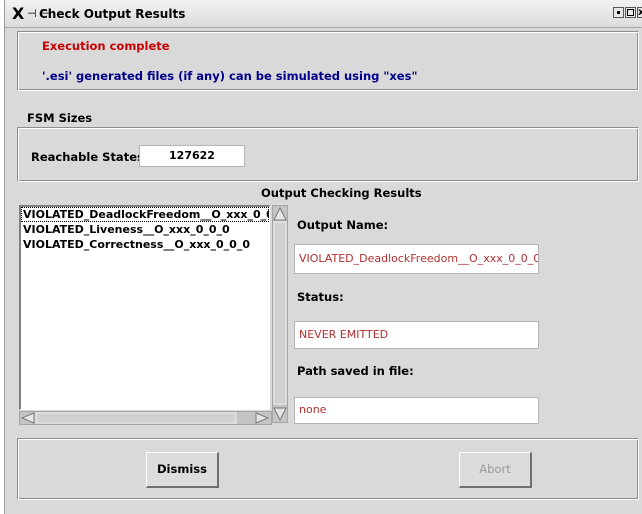 This screenshot has width=642, height=514. What do you see at coordinates (618, 12) in the screenshot?
I see `minimize-icon` at bounding box center [618, 12].